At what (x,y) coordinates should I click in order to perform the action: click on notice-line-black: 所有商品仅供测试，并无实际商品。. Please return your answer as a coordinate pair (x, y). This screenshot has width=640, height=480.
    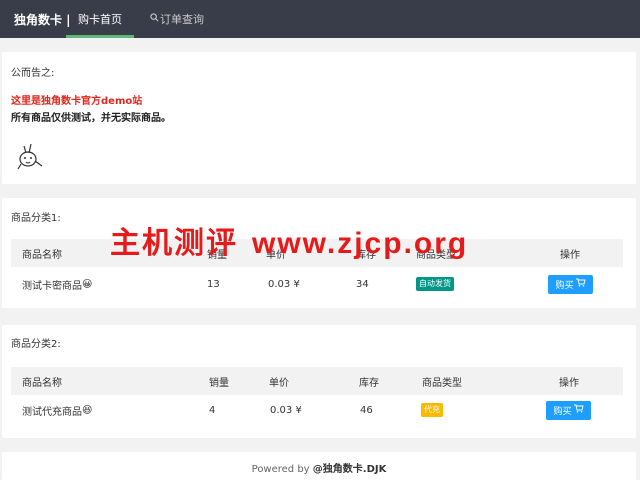
    Looking at the image, I should click on (91, 118).